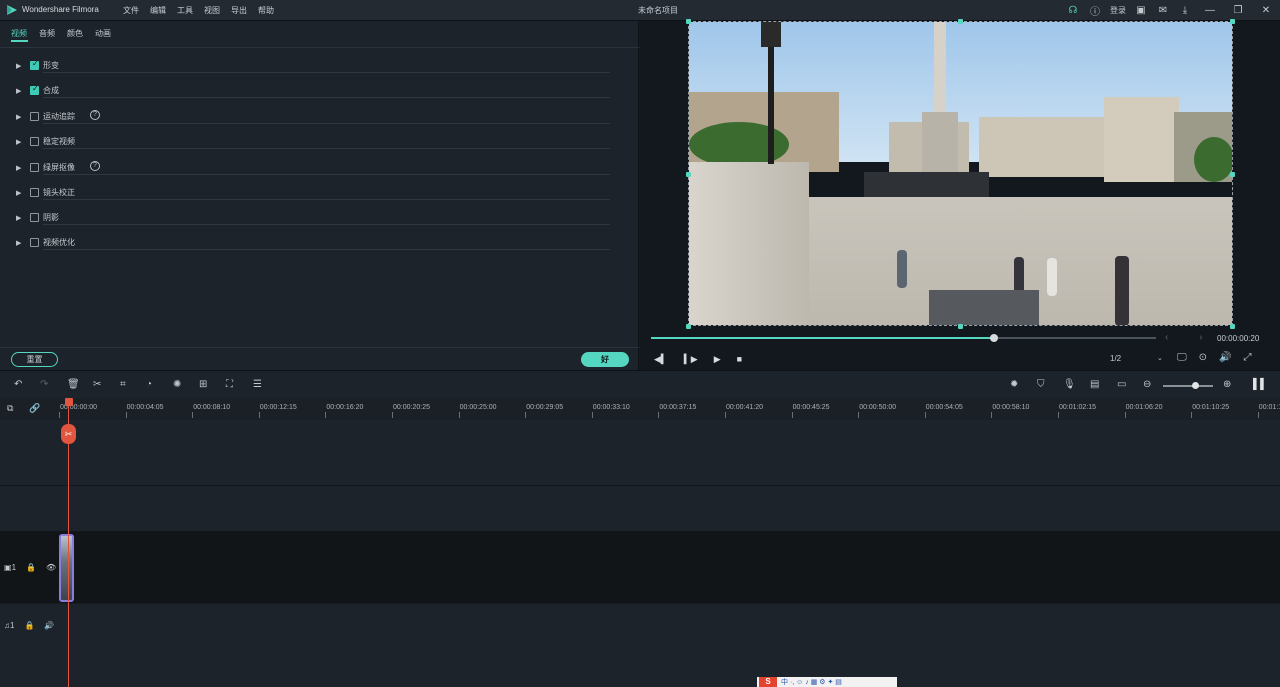 The image size is (1280, 687). Describe the element at coordinates (319, 91) in the screenshot. I see `property-compositing: ▶ 合成` at that location.